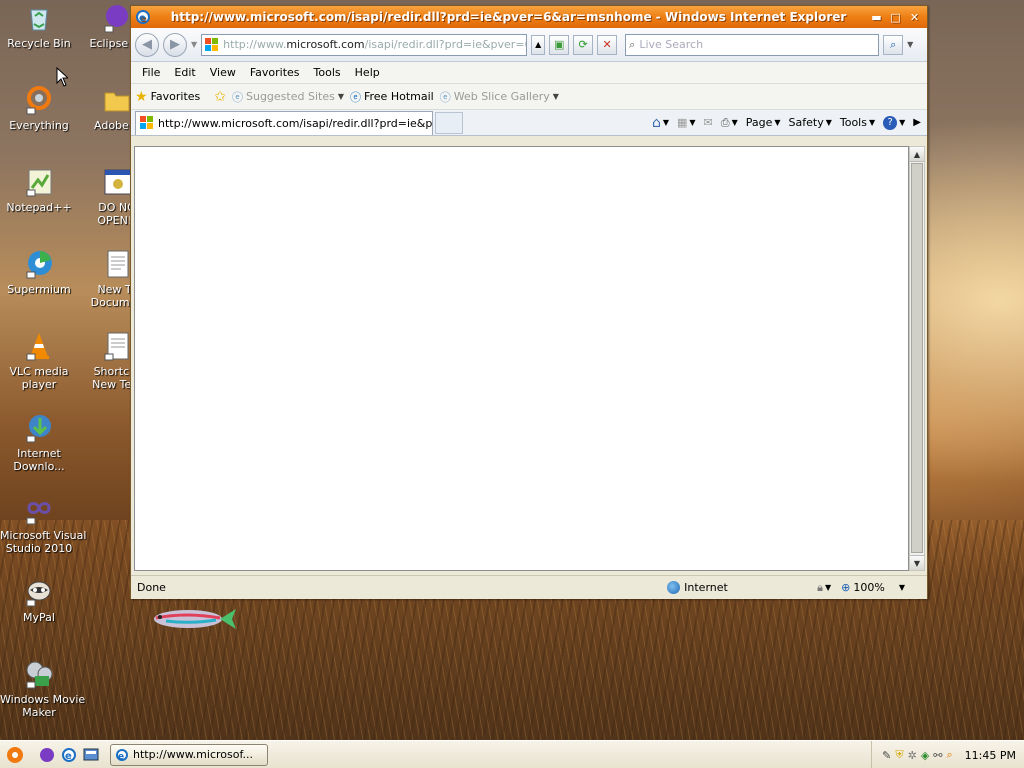  Describe the element at coordinates (894, 122) in the screenshot. I see `help-menu-button: ? ▼` at that location.